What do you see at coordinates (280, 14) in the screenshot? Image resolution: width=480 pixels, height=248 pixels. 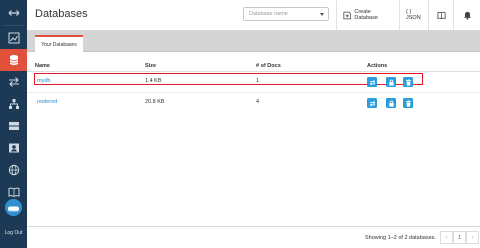 I see `database-search-input` at bounding box center [280, 14].